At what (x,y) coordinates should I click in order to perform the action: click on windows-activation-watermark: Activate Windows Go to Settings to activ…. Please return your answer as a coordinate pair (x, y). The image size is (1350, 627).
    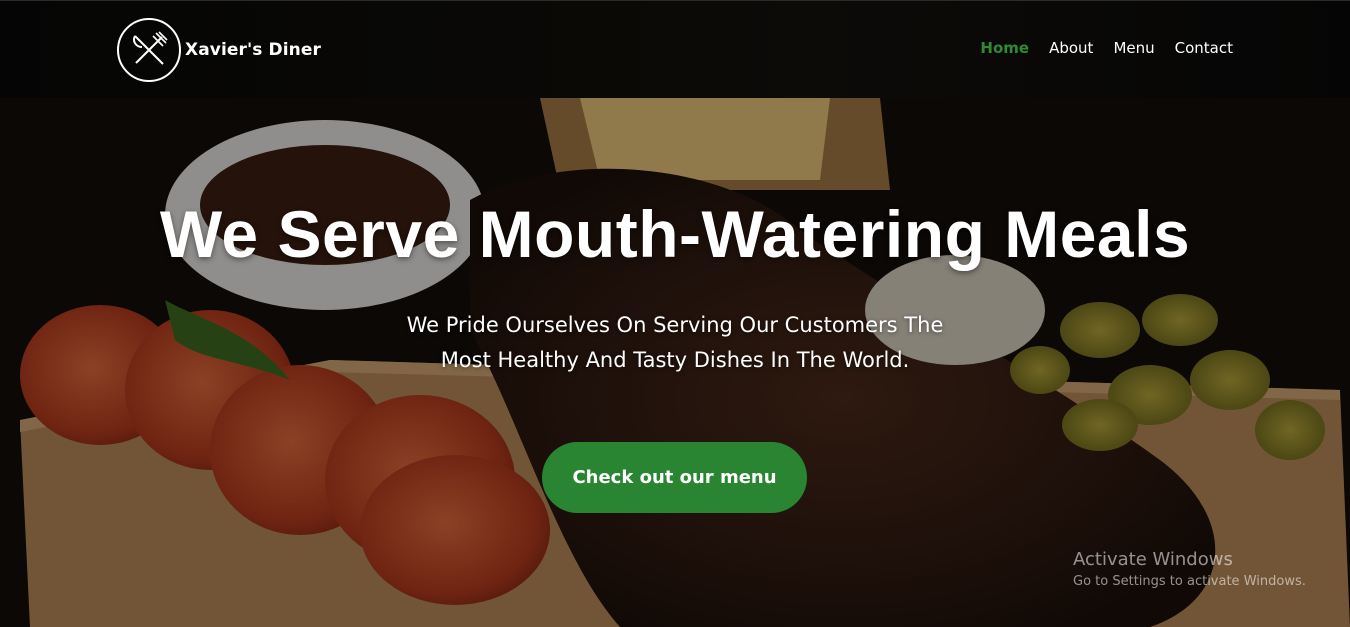
    Looking at the image, I should click on (1189, 569).